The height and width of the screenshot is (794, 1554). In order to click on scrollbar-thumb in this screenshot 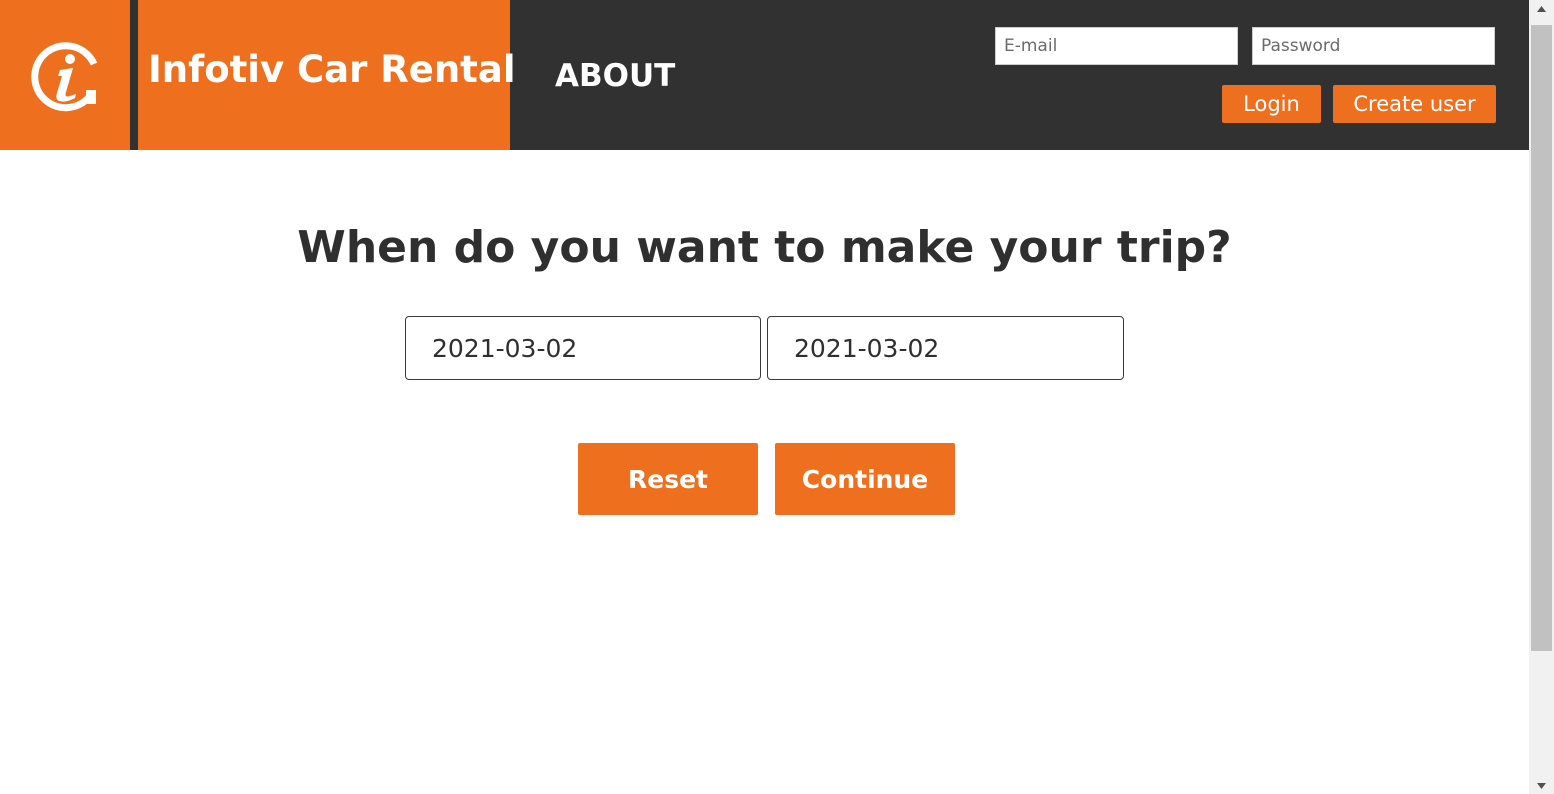, I will do `click(1541, 338)`.